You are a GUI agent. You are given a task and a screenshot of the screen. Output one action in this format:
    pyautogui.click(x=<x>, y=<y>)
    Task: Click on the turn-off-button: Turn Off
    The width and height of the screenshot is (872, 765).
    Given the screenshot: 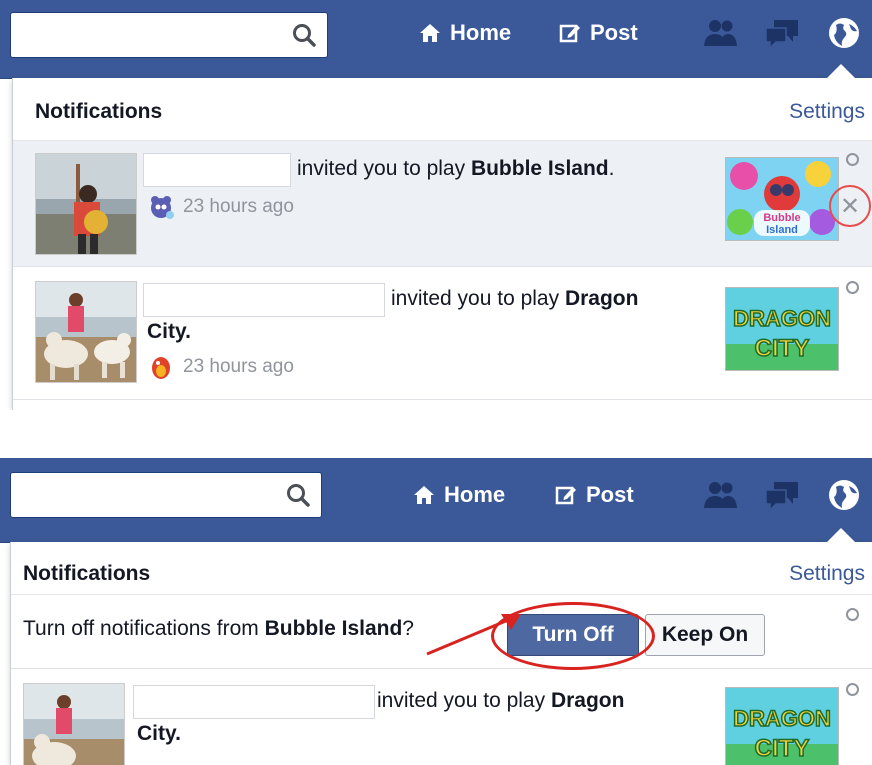 What is the action you would take?
    pyautogui.click(x=573, y=635)
    